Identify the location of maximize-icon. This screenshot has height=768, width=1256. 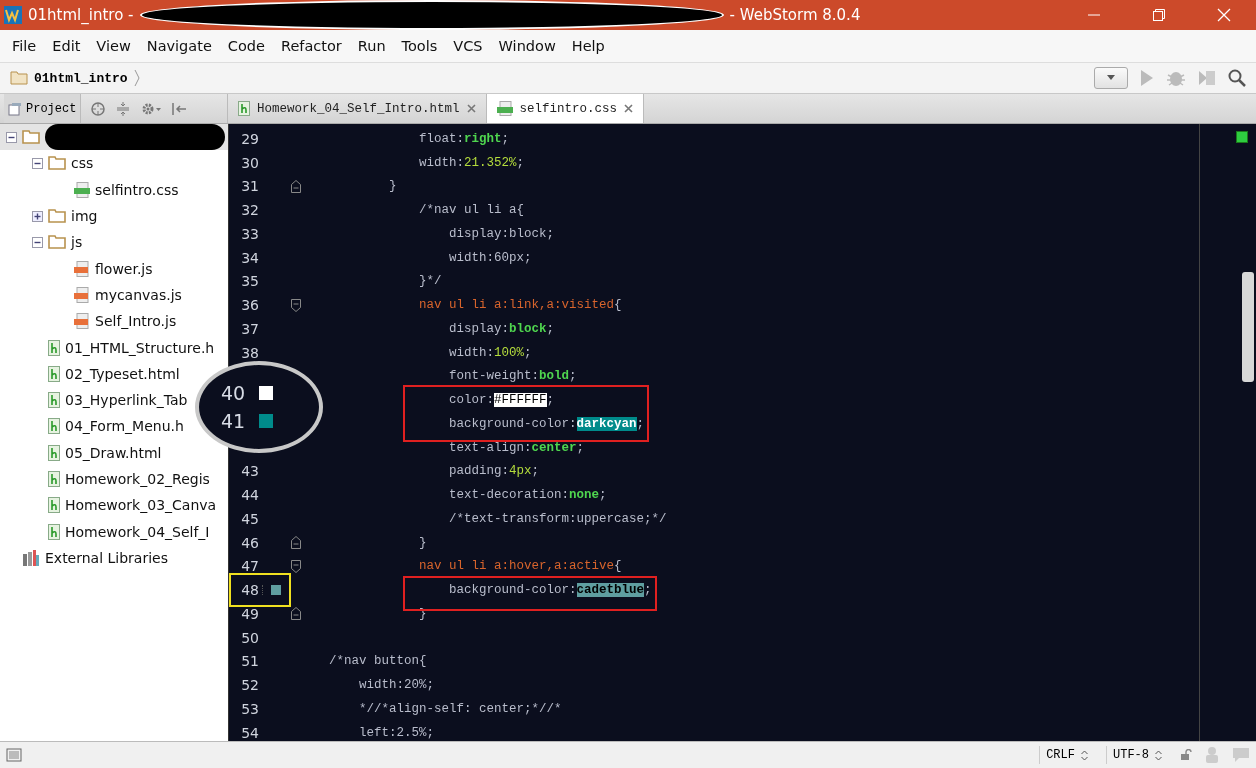
(1159, 15).